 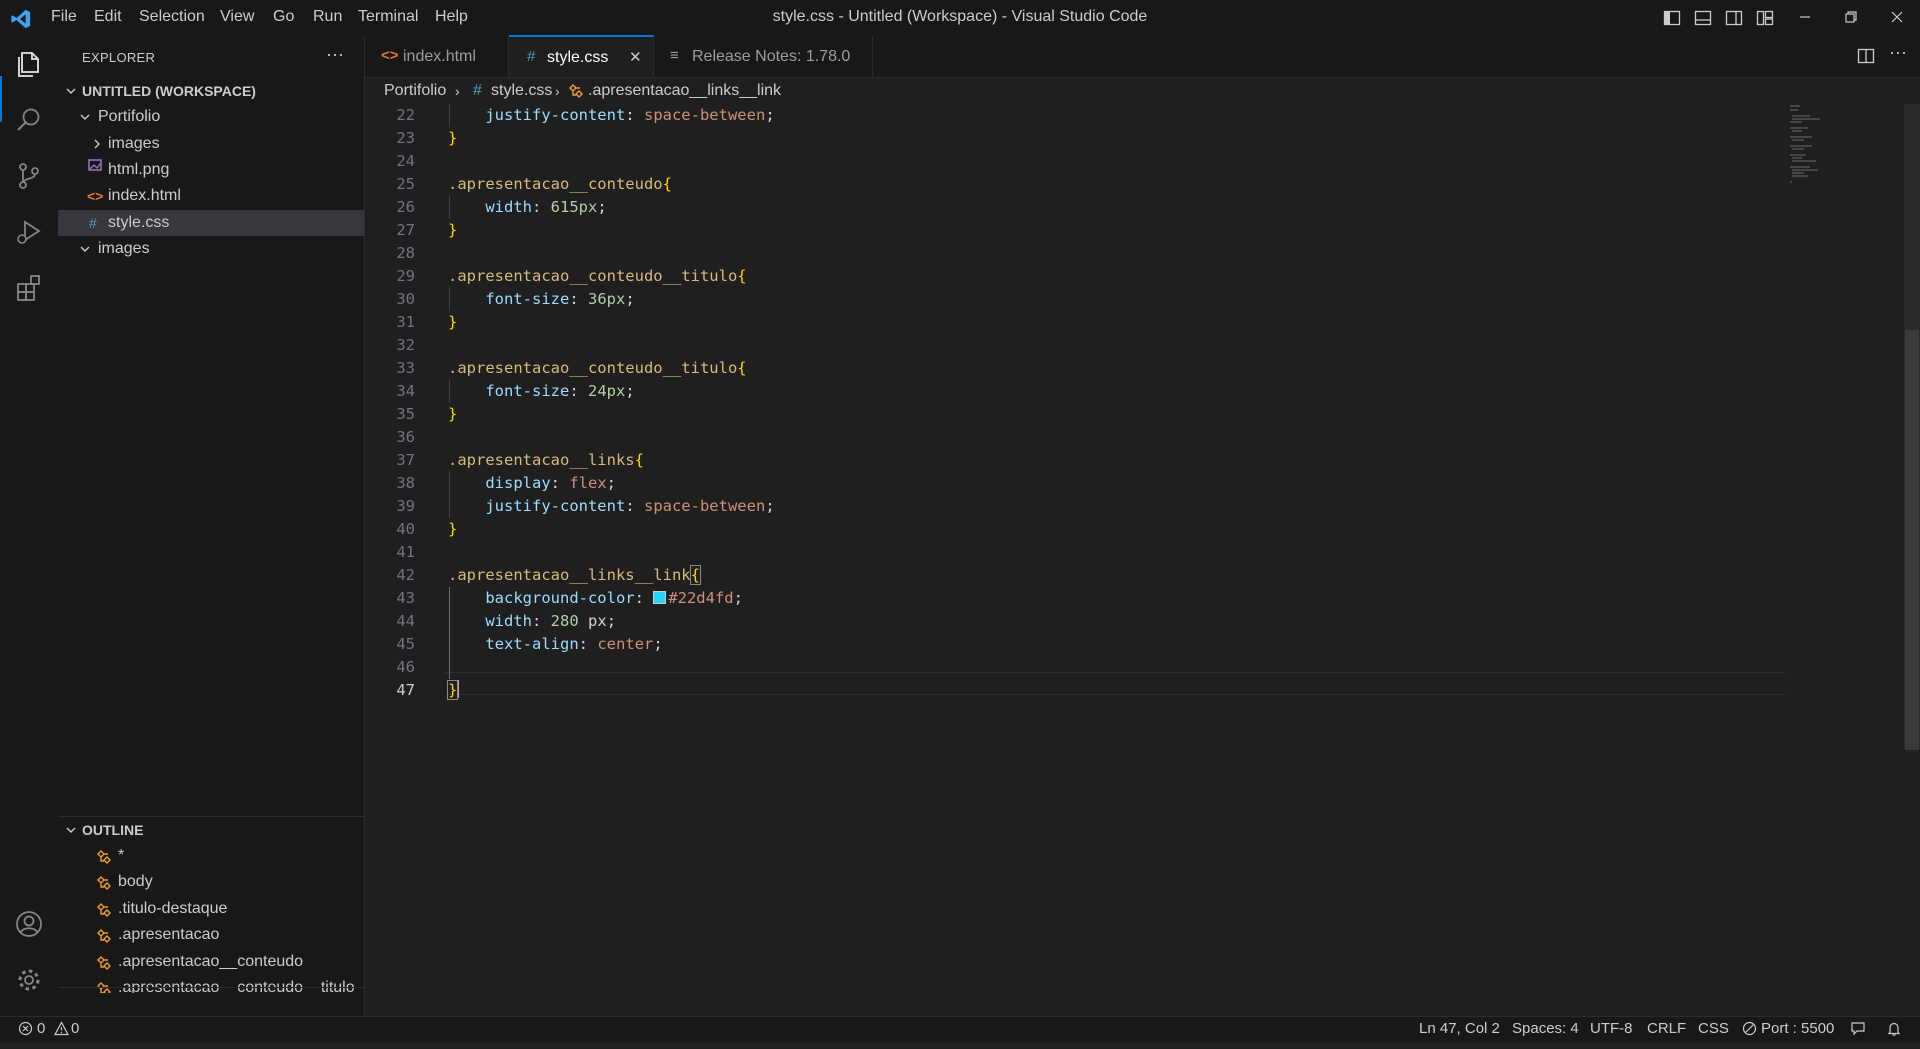 I want to click on text-cursor, so click(x=458, y=689).